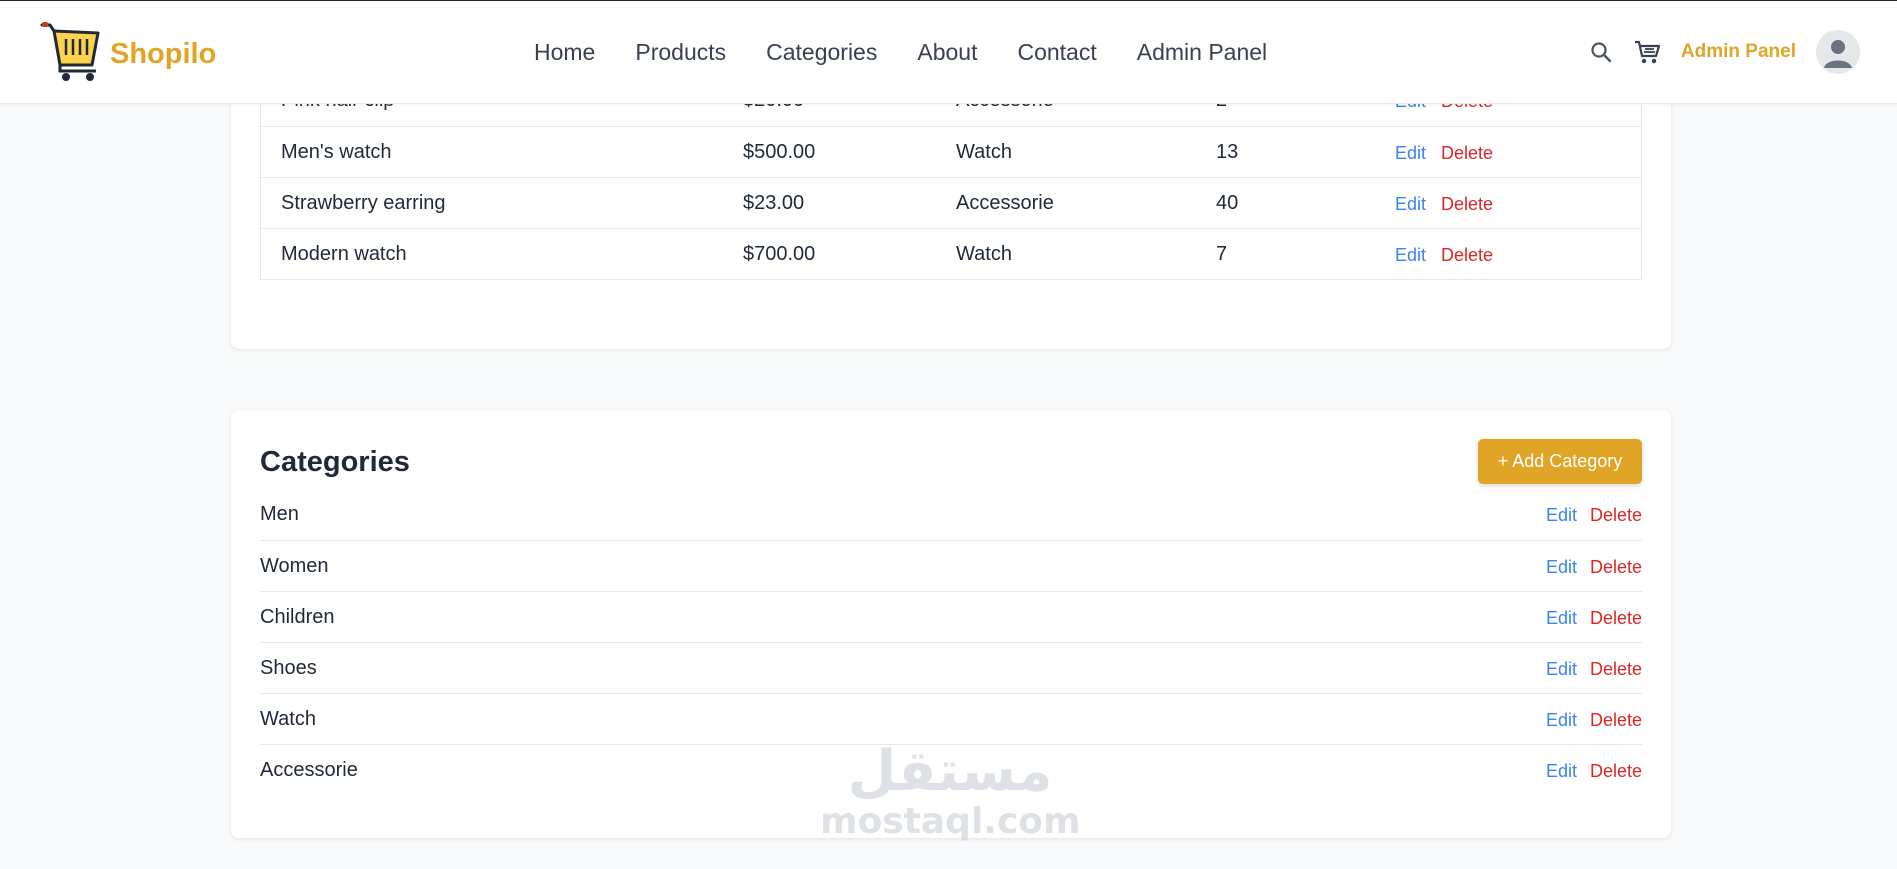 Image resolution: width=1897 pixels, height=869 pixels. I want to click on nav-about: About, so click(947, 52).